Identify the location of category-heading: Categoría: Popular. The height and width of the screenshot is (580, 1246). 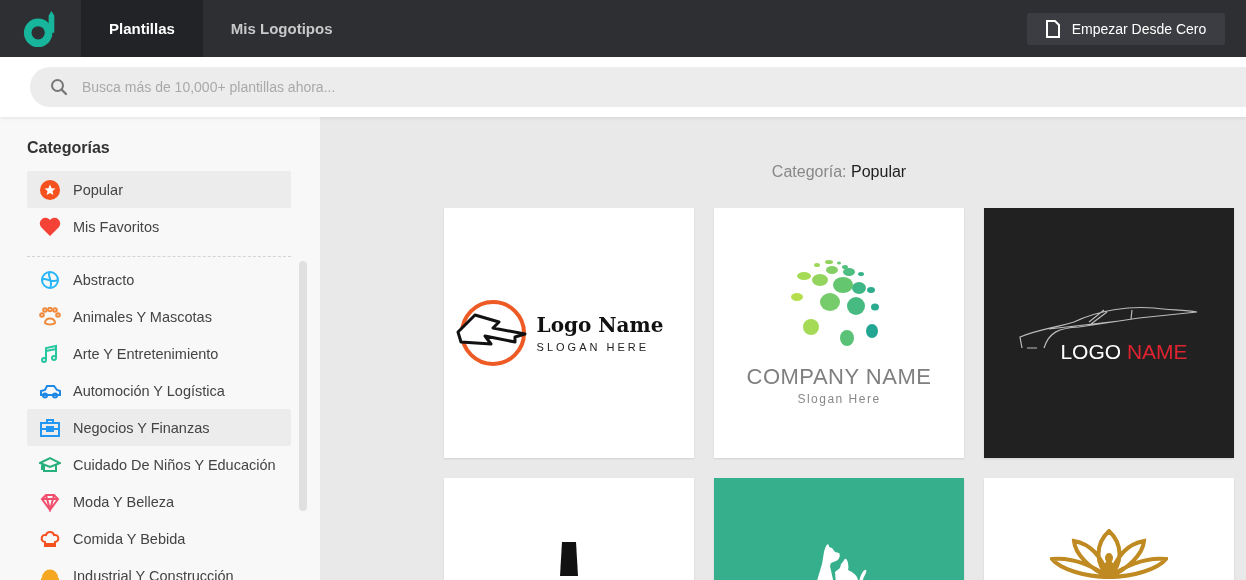
(839, 172).